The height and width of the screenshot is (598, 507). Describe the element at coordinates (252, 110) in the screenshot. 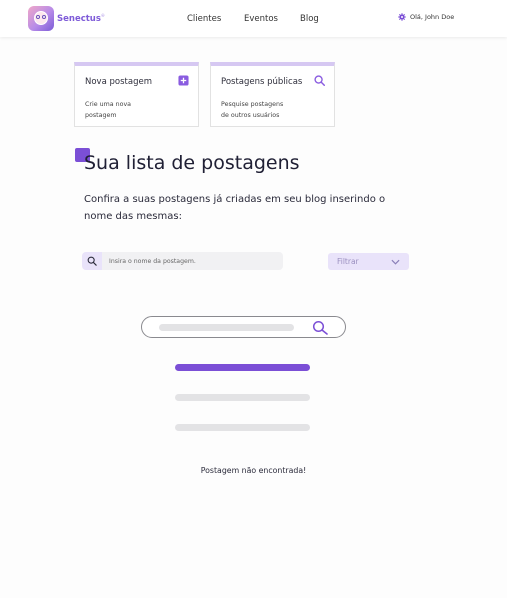

I see `card-description: Pesquise postagens de outros usuários` at that location.